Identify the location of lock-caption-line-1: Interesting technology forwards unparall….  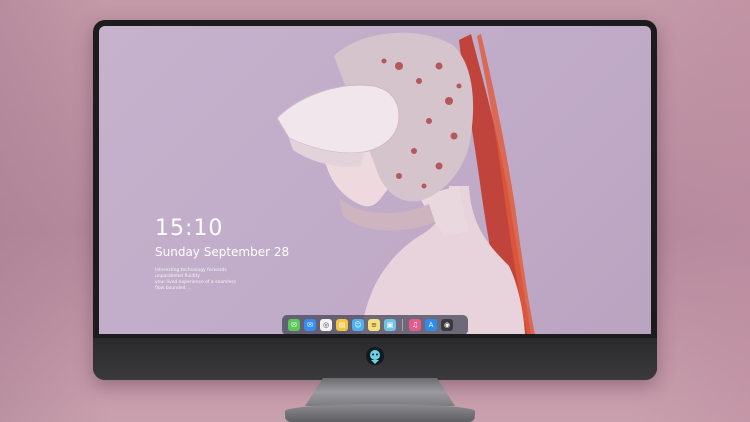
(191, 273).